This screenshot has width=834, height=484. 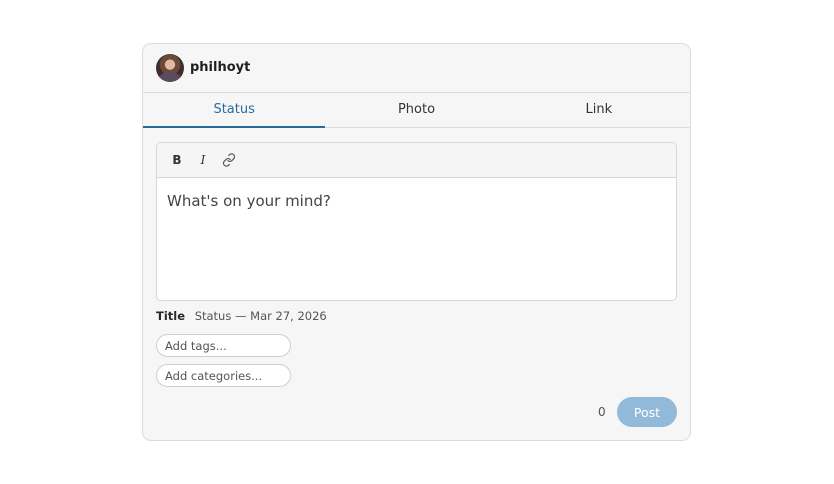 I want to click on title-row: Title Status — Mar 27, 2026, so click(x=241, y=316).